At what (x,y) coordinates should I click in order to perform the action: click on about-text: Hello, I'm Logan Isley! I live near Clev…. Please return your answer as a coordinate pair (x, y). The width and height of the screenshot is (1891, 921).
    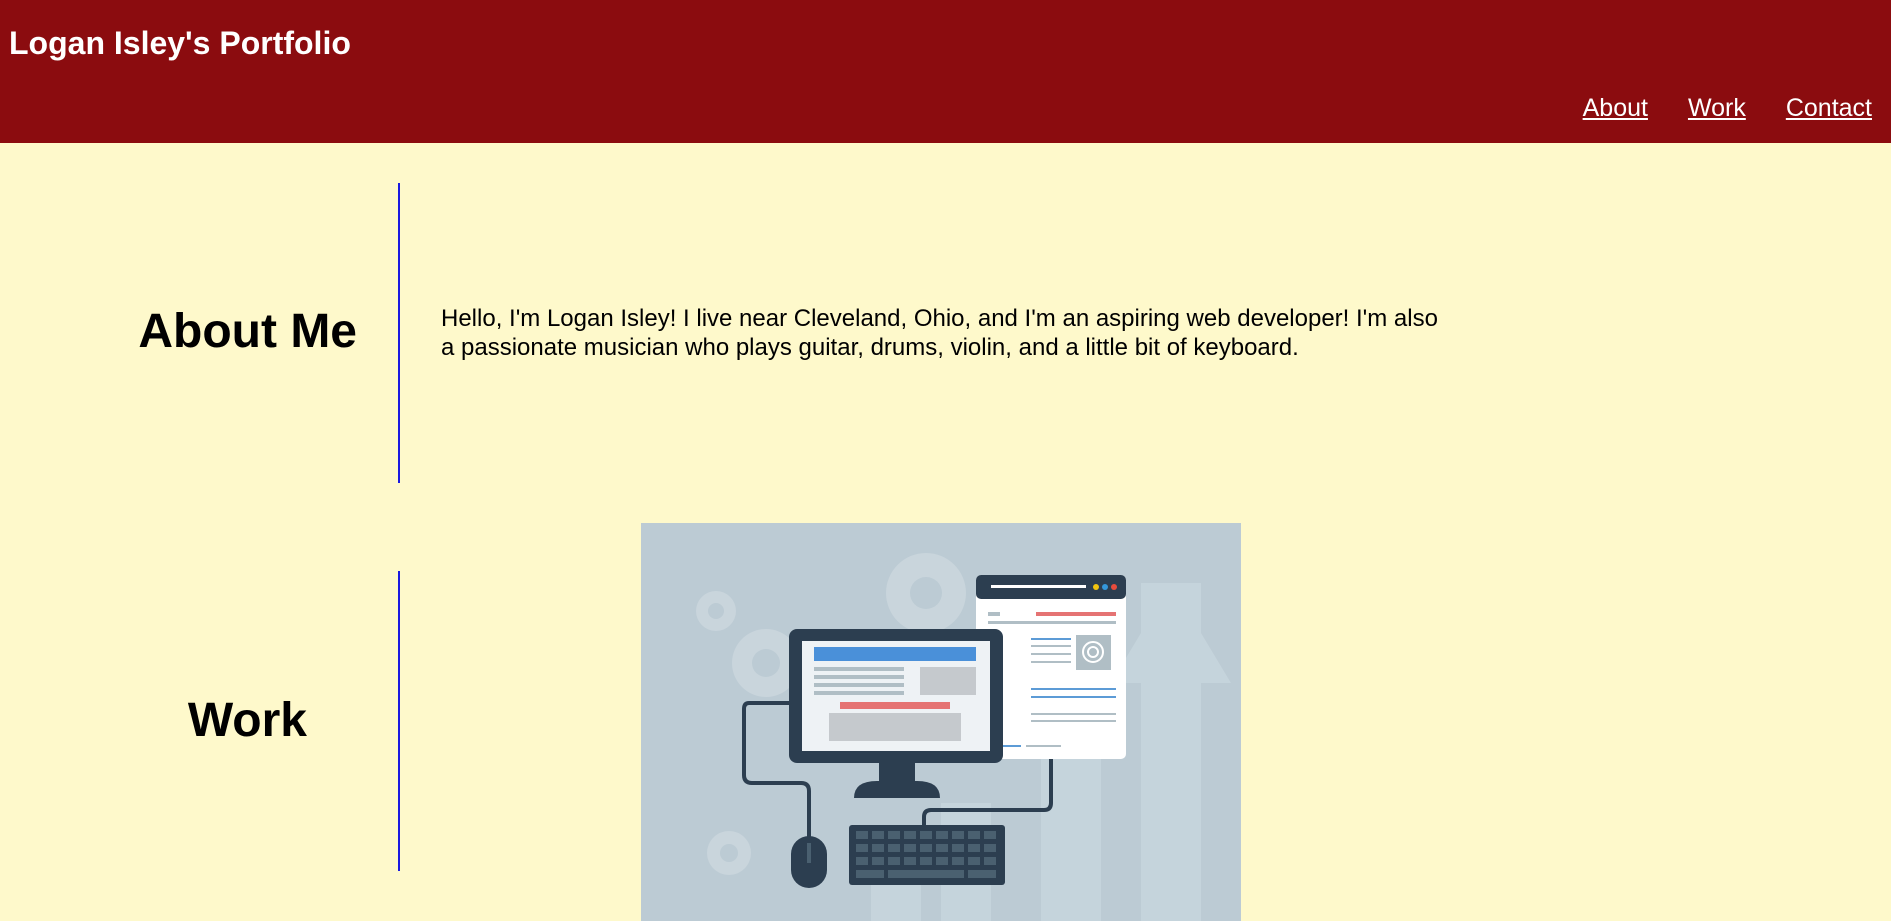
    Looking at the image, I should click on (939, 333).